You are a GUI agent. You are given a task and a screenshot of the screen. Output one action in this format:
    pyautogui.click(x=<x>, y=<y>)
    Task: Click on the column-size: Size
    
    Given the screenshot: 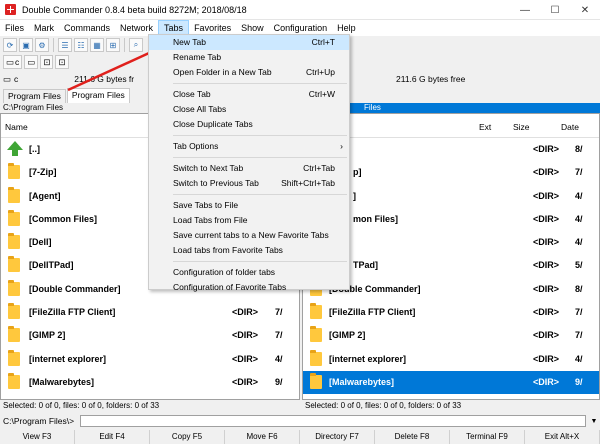 What is the action you would take?
    pyautogui.click(x=521, y=127)
    